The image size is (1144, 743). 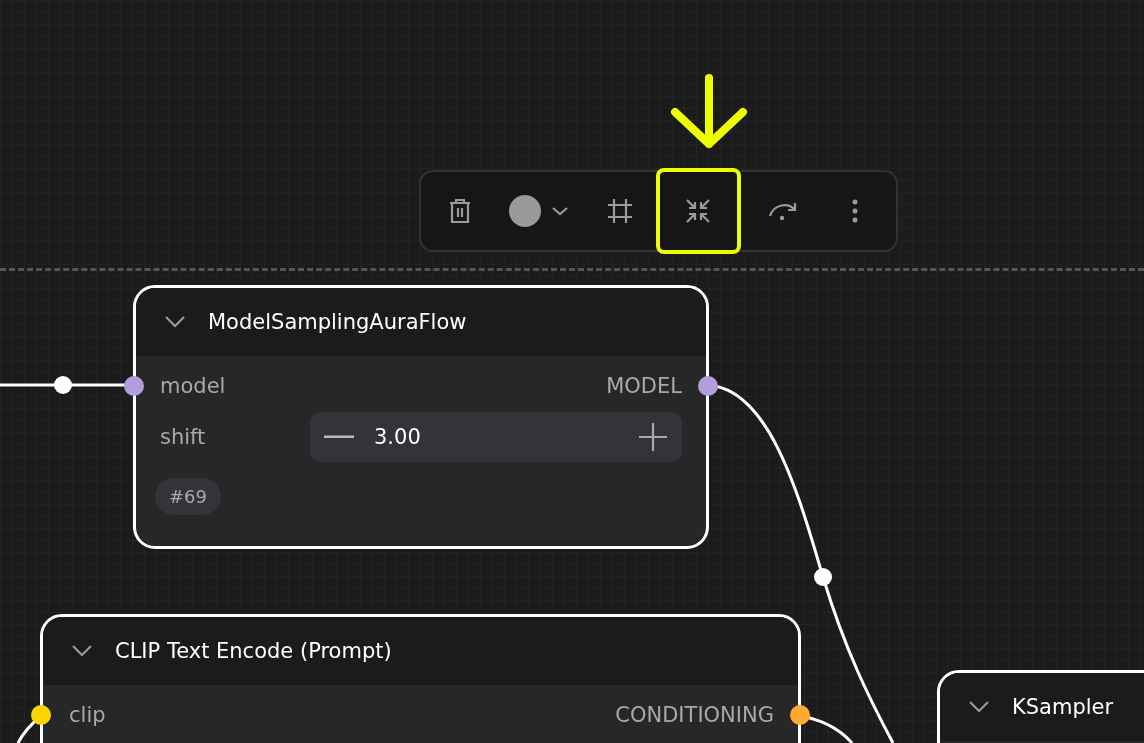 What do you see at coordinates (459, 211) in the screenshot?
I see `trash-icon` at bounding box center [459, 211].